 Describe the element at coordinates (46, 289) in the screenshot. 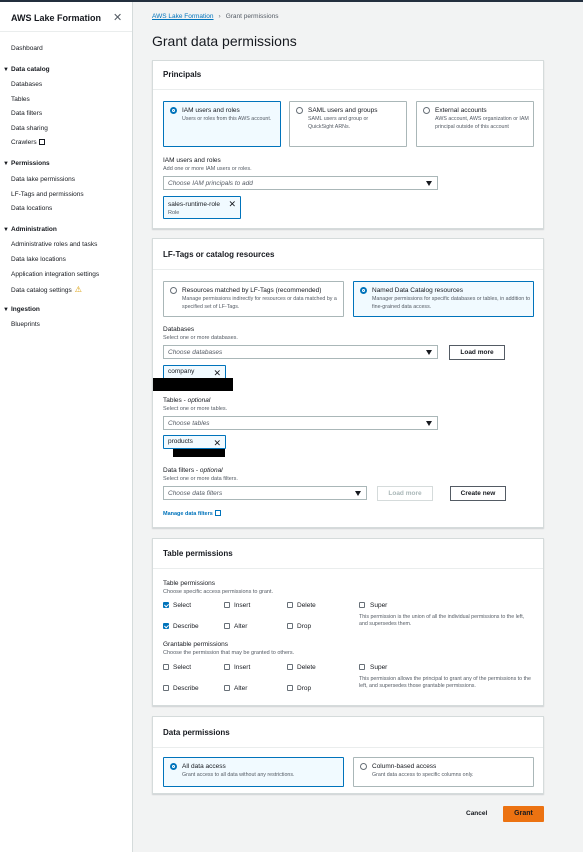

I see `sidebar-item-data-catalog-settings: Data catalog settings ⚠` at that location.